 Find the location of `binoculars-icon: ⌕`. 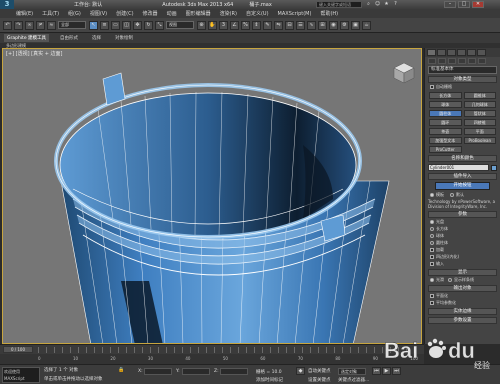

binoculars-icon: ⌕ is located at coordinates (368, 4).